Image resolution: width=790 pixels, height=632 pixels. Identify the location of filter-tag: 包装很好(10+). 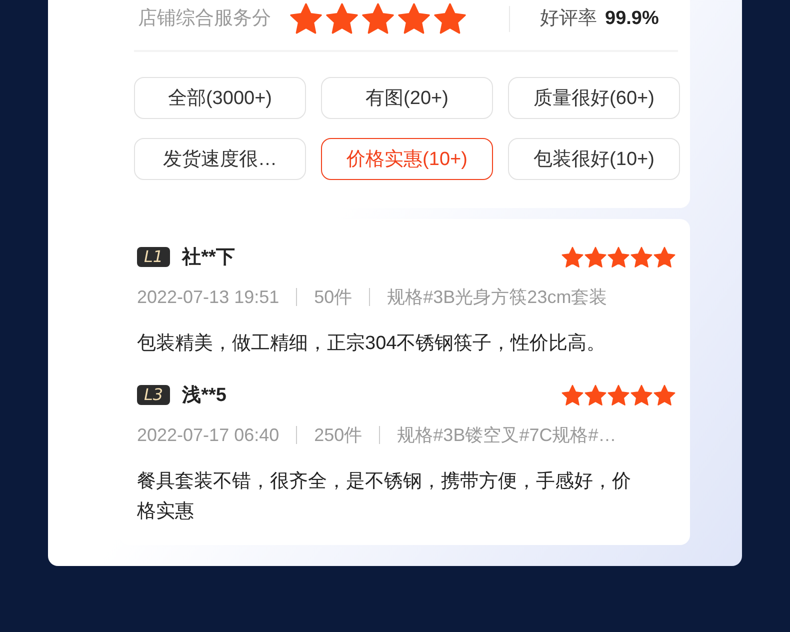
(594, 159).